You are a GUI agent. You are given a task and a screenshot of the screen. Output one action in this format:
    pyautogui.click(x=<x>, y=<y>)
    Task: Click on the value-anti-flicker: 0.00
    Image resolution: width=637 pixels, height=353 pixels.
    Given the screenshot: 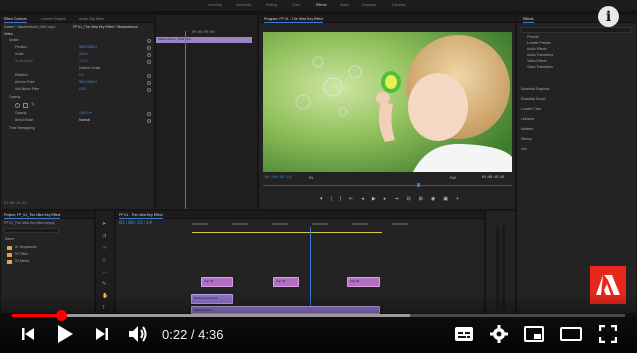 What is the action you would take?
    pyautogui.click(x=82, y=90)
    